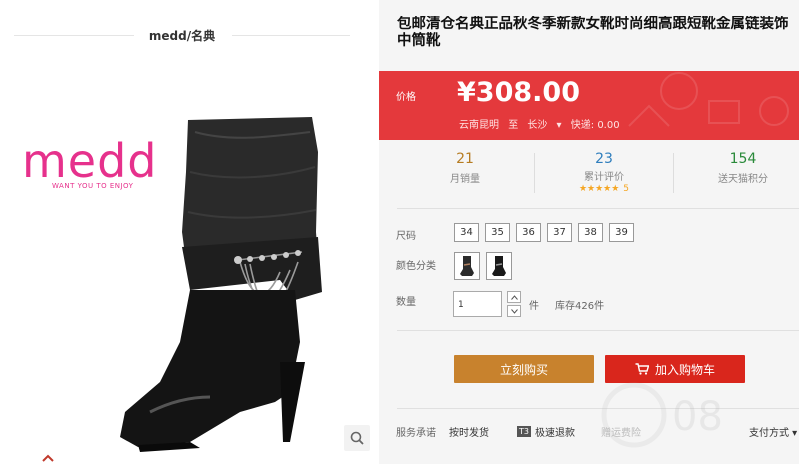 Image resolution: width=799 pixels, height=464 pixels. I want to click on service-item-text: 按时发货, so click(469, 433).